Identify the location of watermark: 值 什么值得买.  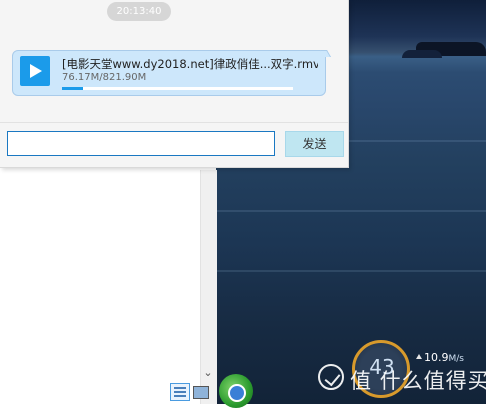
(402, 378).